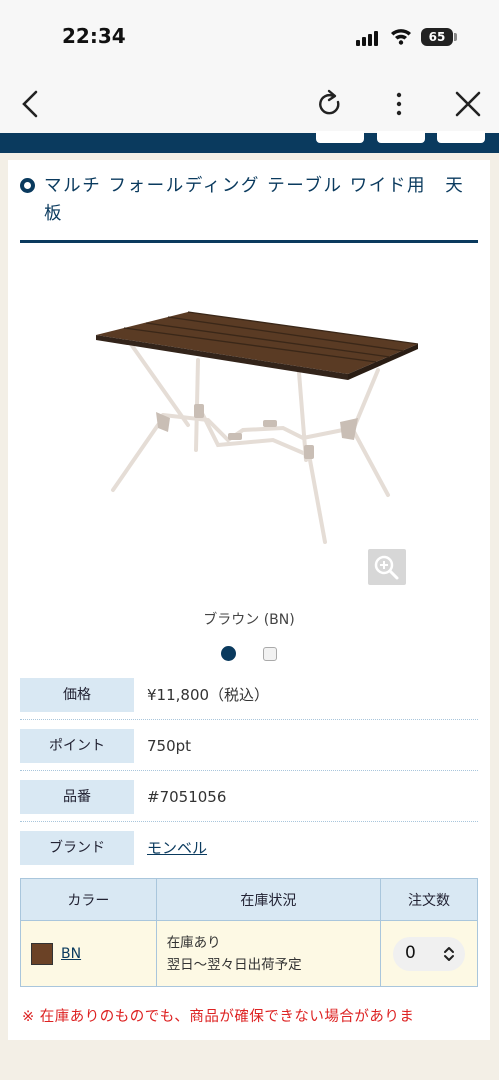 This screenshot has height=1080, width=499. I want to click on table-row: BN 在庫あり 翌日〜翌々日出荷予定 0, so click(249, 953).